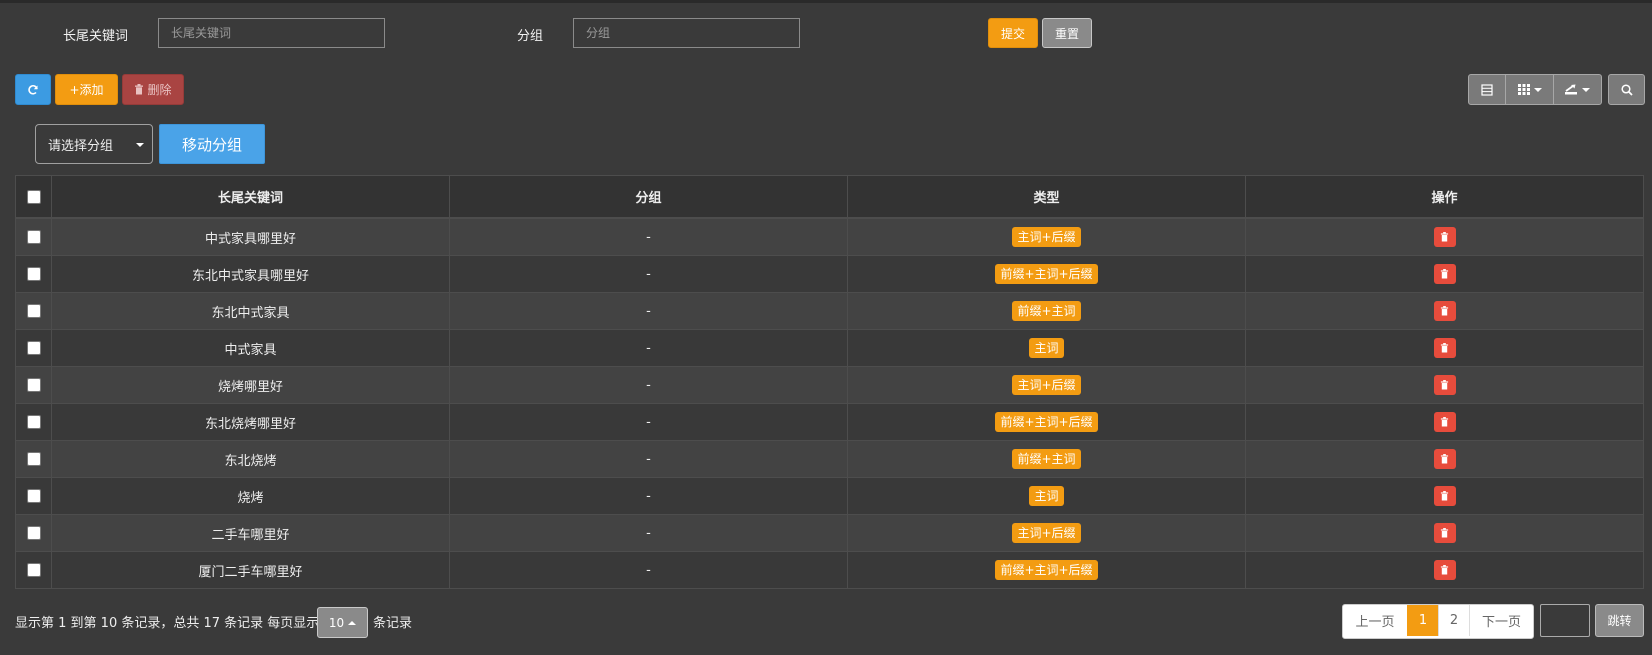 The height and width of the screenshot is (655, 1652). Describe the element at coordinates (1565, 620) in the screenshot. I see `jump-page-input` at that location.